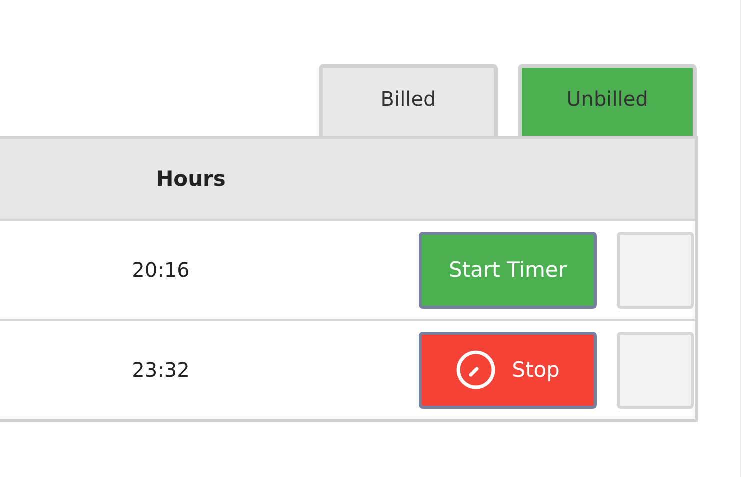  Describe the element at coordinates (508, 370) in the screenshot. I see `stop-button: Stop` at that location.